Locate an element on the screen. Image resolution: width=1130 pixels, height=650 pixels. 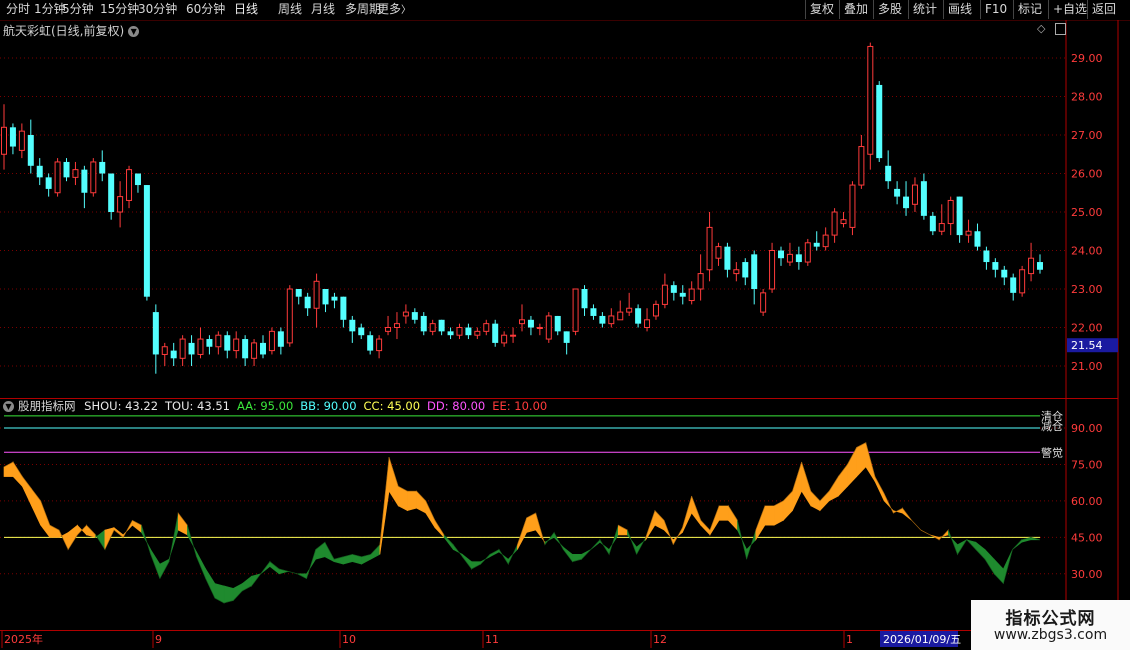
window-toggle-icon is located at coordinates (1060, 29).